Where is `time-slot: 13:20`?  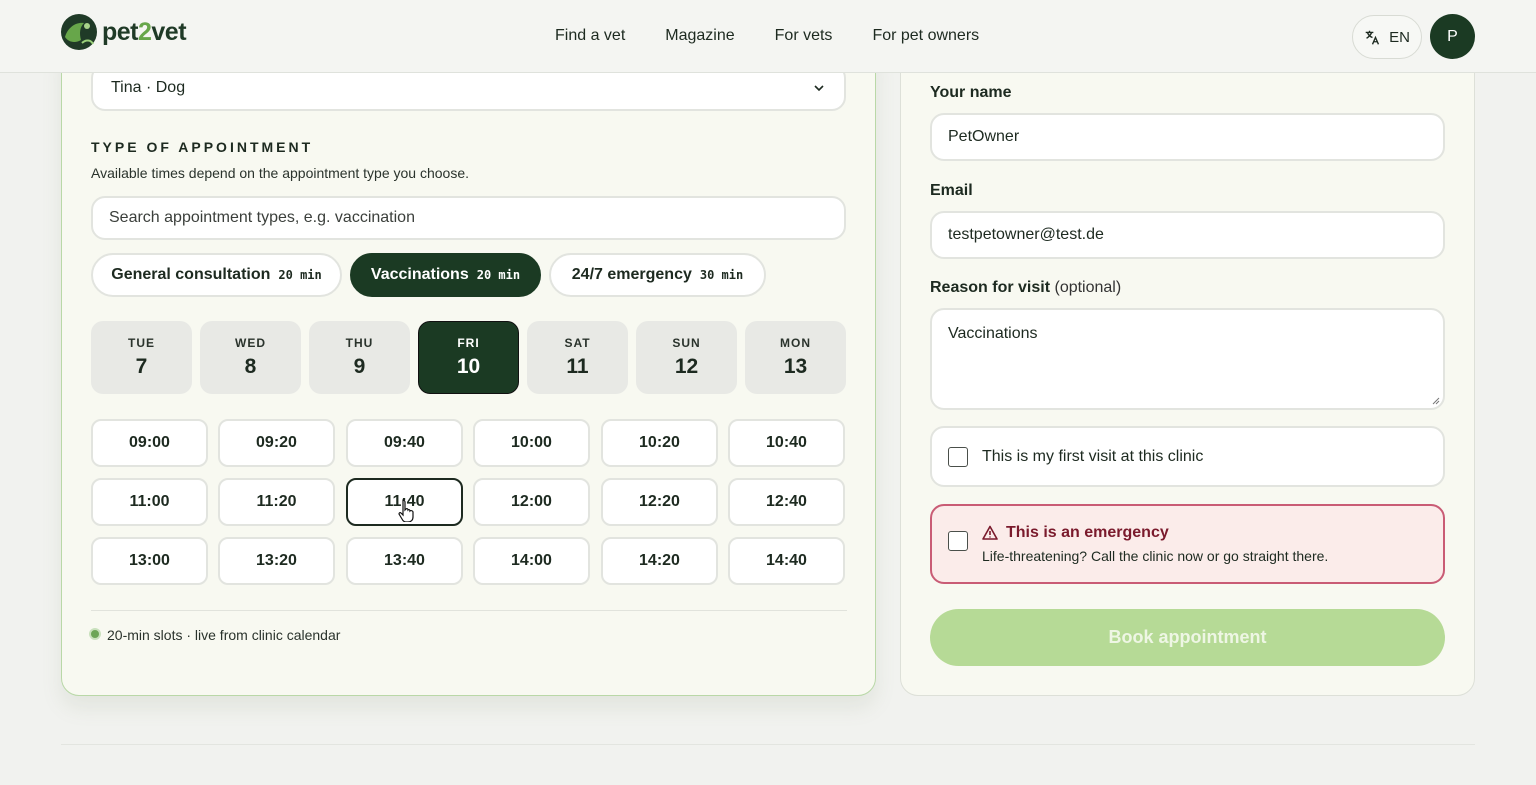
time-slot: 13:20 is located at coordinates (276, 561).